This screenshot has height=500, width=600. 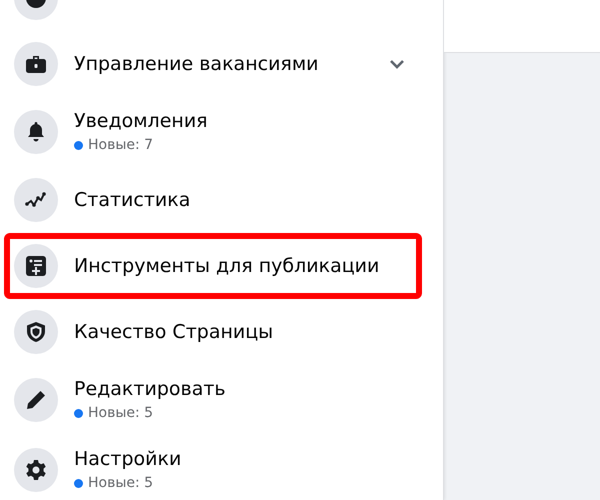 I want to click on post-add-icon, so click(x=36, y=266).